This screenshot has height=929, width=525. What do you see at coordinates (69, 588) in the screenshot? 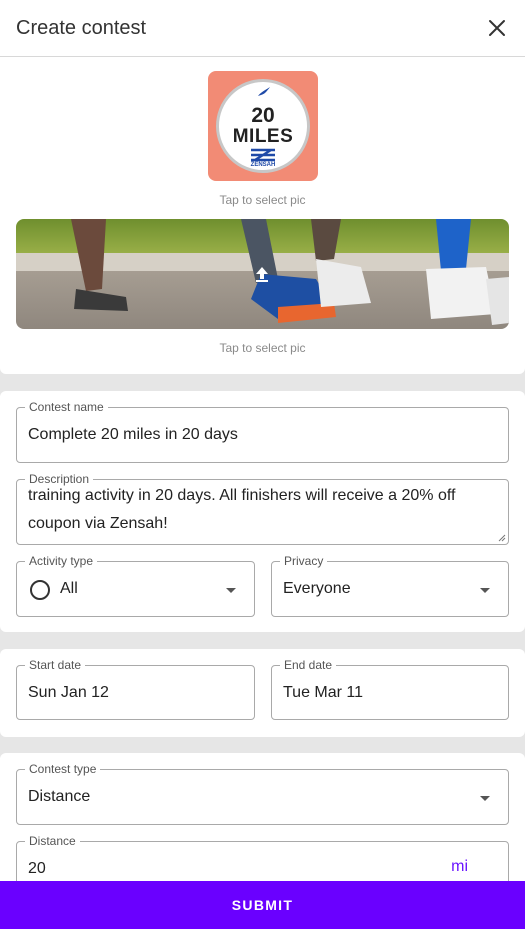
I see `activity-type-value: All` at bounding box center [69, 588].